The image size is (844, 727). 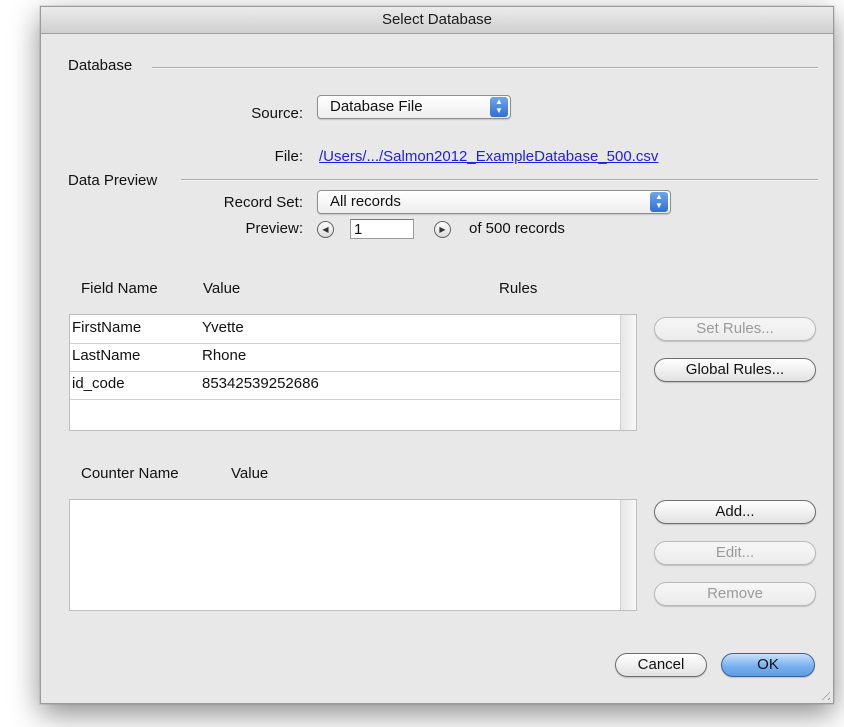 What do you see at coordinates (119, 288) in the screenshot?
I see `field-name-header: Field Name` at bounding box center [119, 288].